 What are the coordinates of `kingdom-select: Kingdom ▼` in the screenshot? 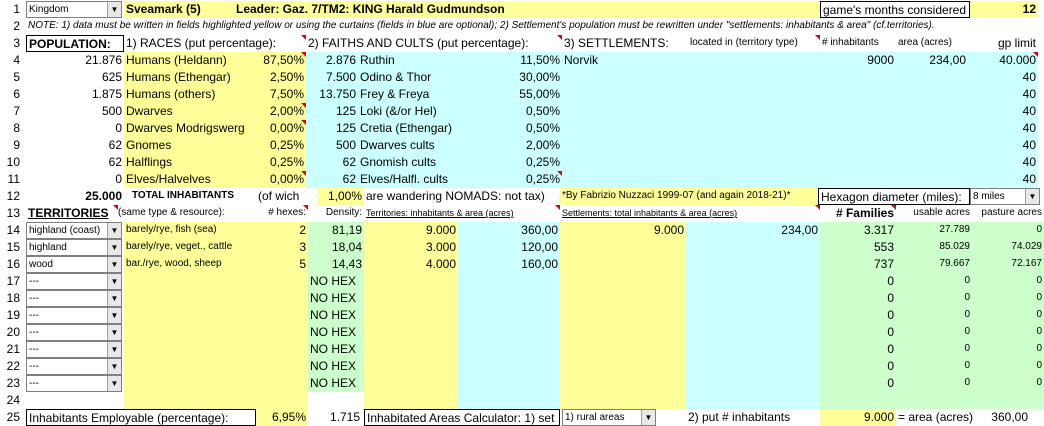 It's located at (74, 9).